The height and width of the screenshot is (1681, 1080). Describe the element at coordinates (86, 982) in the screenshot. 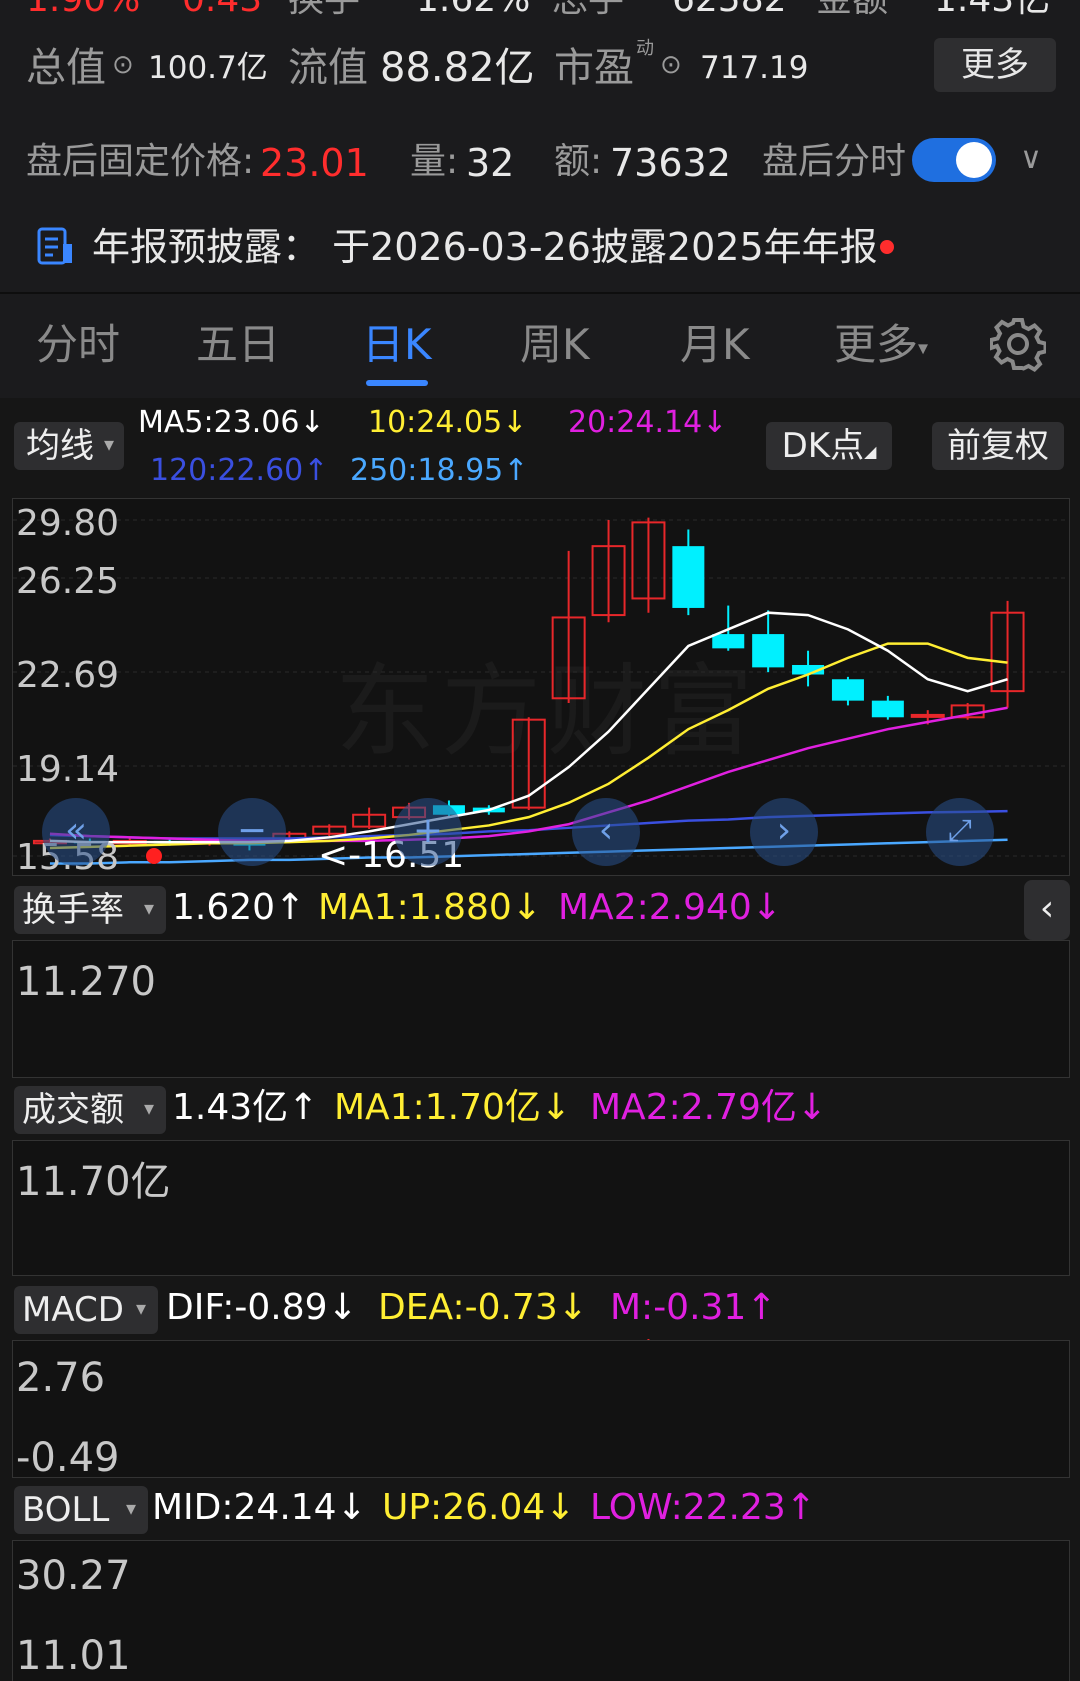

I see `turnover-axis-max: 11.270` at that location.